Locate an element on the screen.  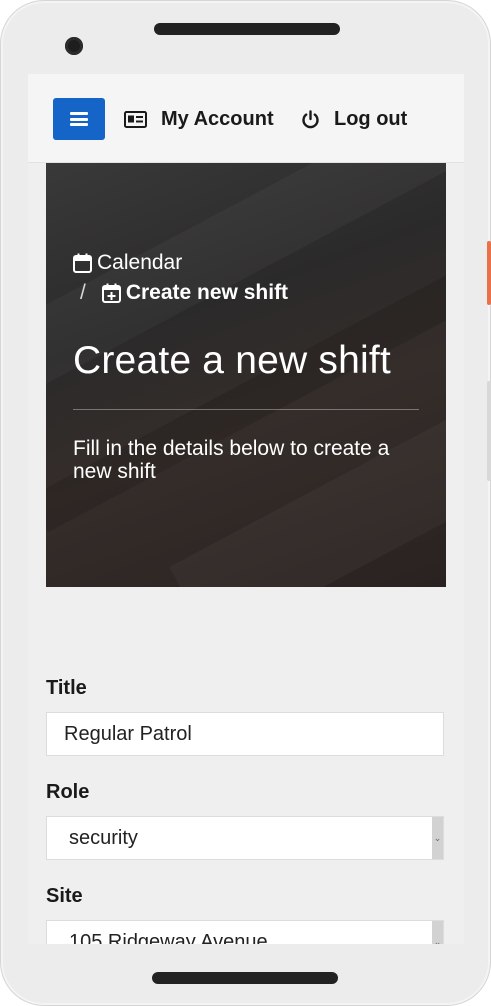
top-speaker is located at coordinates (247, 29).